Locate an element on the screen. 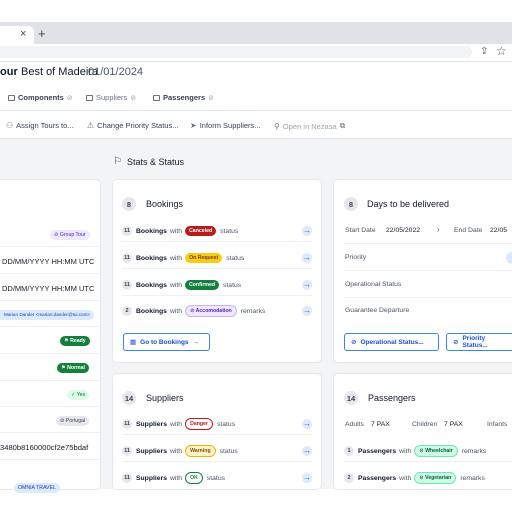  go-to-bookings-button: ▦ Go to Bookings → is located at coordinates (166, 342).